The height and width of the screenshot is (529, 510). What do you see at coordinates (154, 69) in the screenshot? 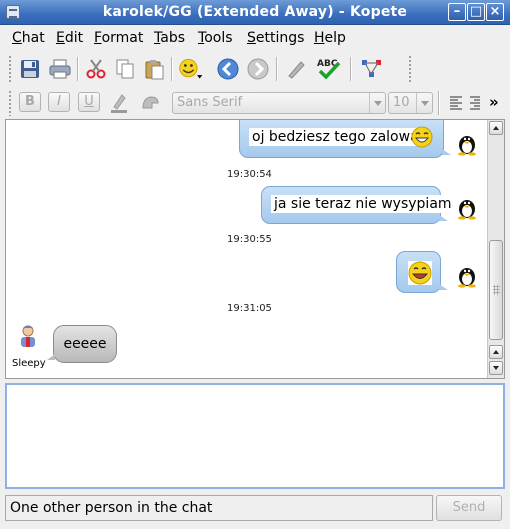
I see `paste-icon` at bounding box center [154, 69].